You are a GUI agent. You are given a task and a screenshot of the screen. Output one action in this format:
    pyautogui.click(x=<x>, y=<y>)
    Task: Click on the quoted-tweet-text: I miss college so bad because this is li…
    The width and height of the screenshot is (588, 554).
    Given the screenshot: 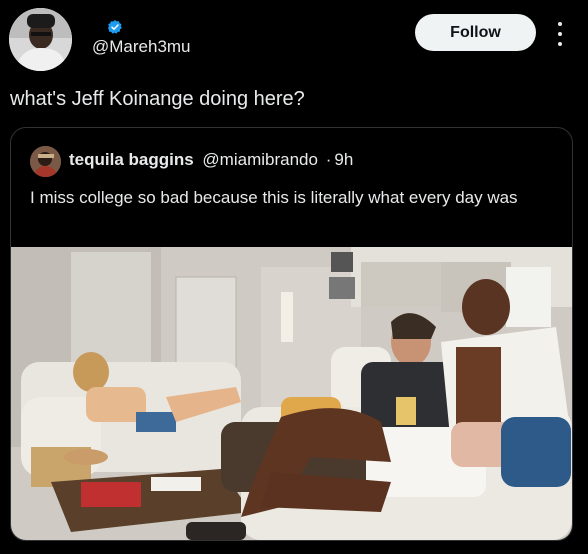 What is the action you would take?
    pyautogui.click(x=274, y=197)
    